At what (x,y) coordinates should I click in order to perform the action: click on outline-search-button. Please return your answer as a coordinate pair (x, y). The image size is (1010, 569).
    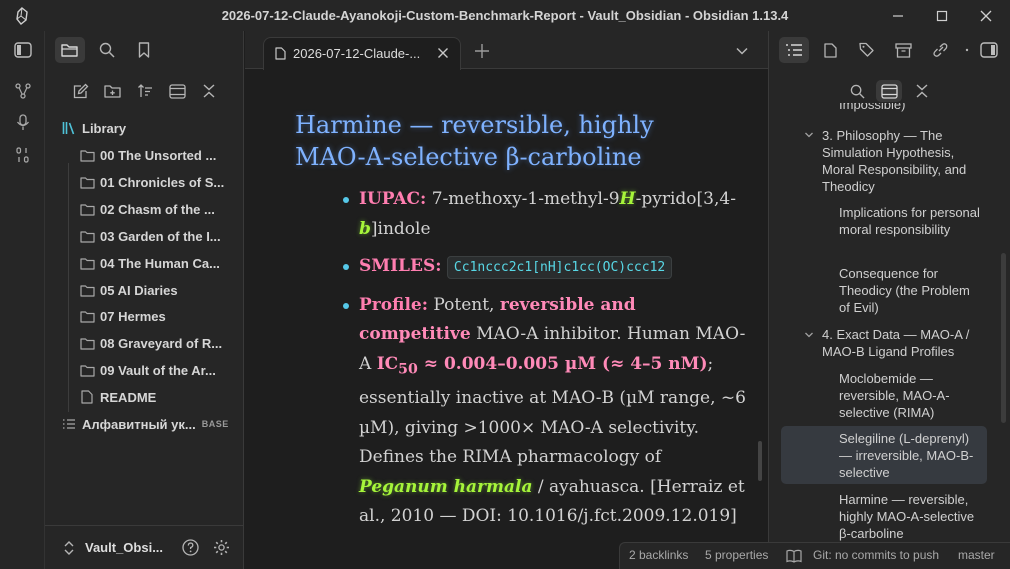
    Looking at the image, I should click on (857, 91).